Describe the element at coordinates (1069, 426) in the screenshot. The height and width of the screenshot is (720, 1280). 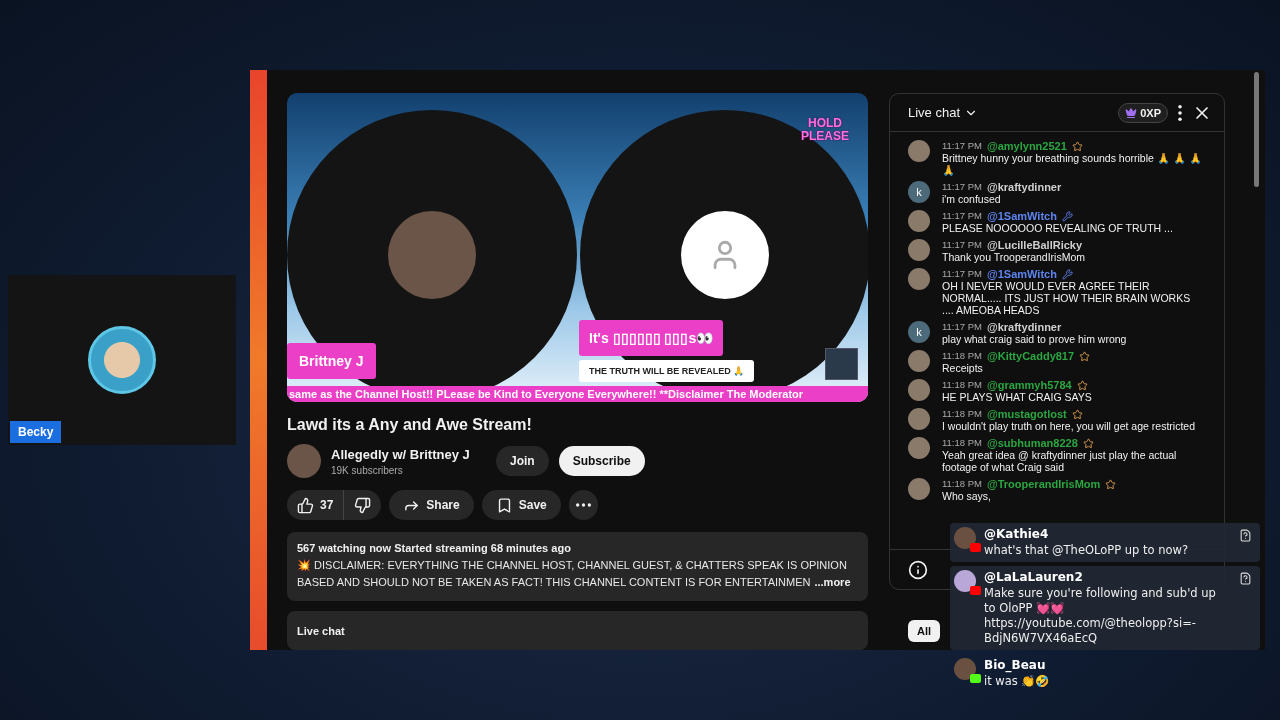
I see `message-text: I wouldn't play truth on here, you will get age restricted` at that location.